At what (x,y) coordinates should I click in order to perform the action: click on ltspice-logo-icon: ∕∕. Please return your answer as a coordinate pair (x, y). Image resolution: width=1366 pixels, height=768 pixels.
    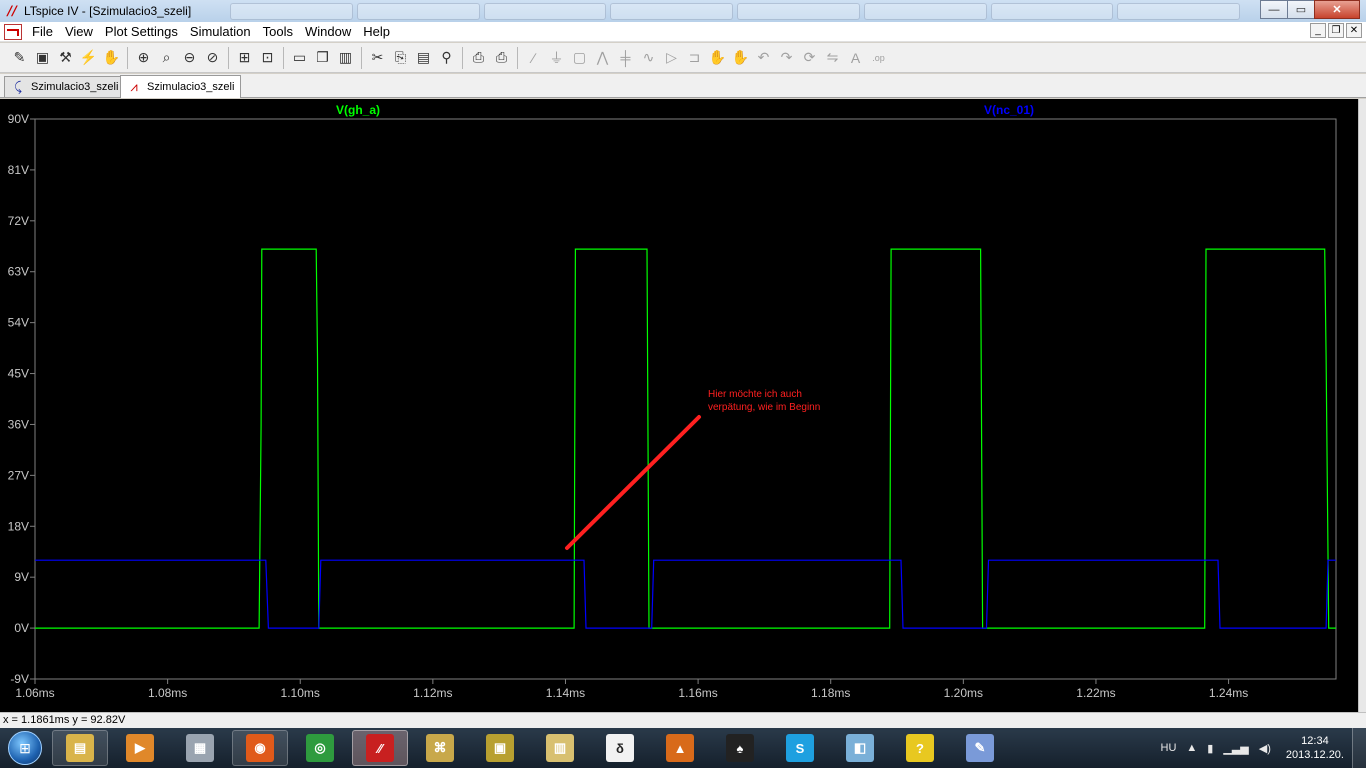
    Looking at the image, I should click on (12, 11).